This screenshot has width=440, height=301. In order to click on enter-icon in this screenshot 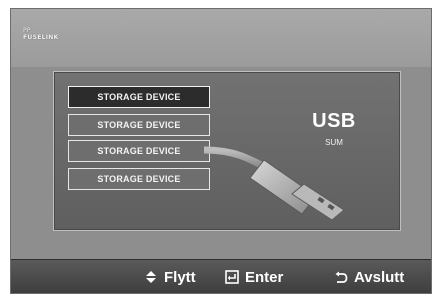, I will do `click(232, 277)`.